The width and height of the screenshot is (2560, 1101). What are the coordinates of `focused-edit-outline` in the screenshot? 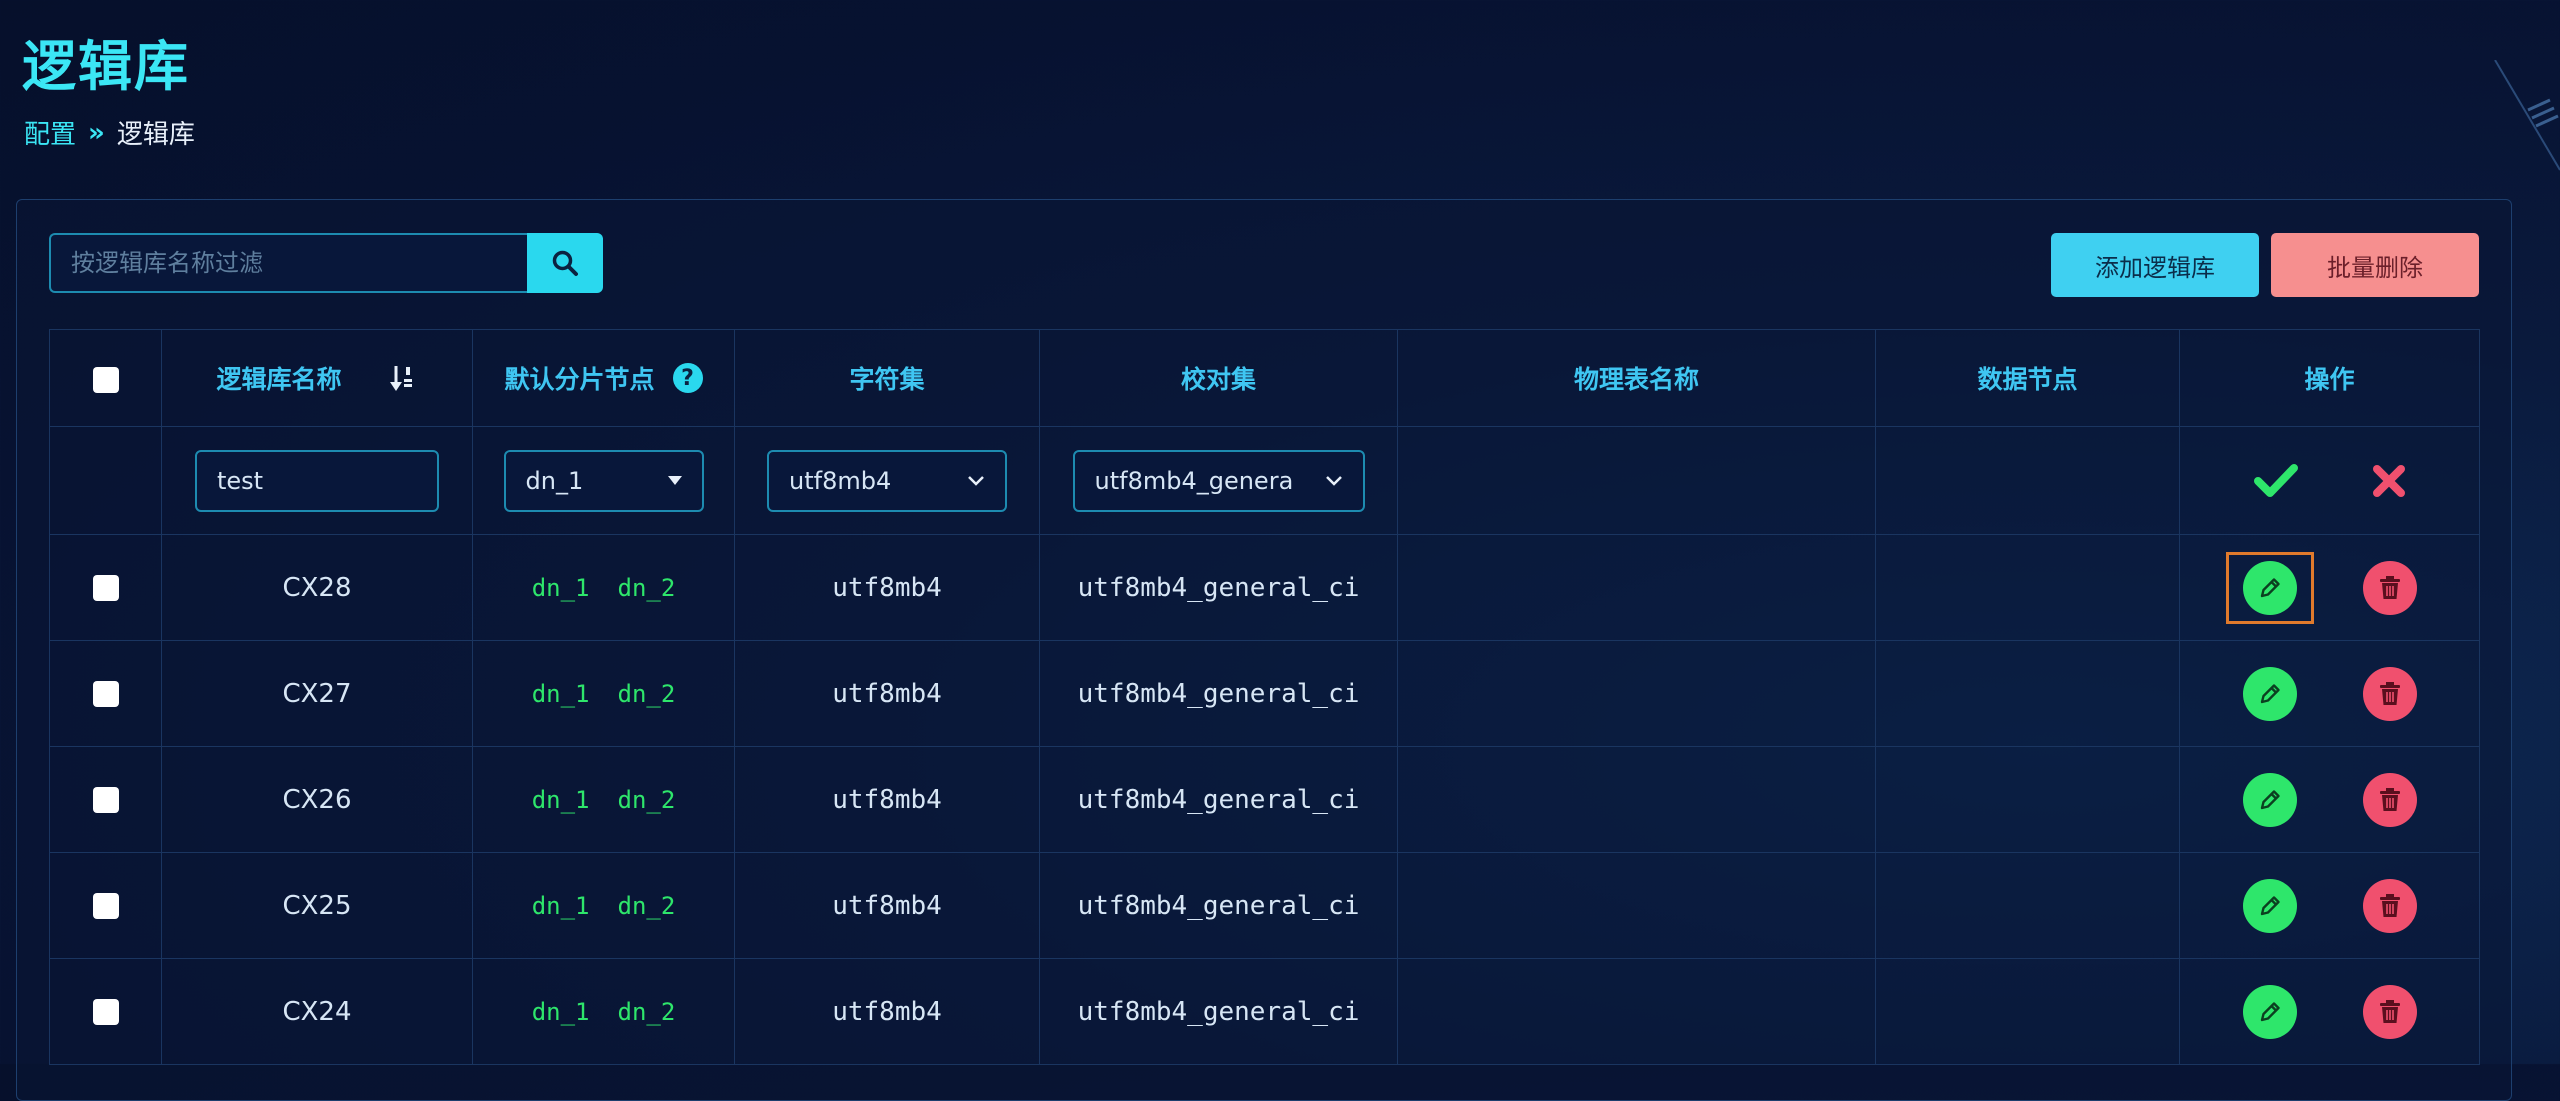 It's located at (2269, 587).